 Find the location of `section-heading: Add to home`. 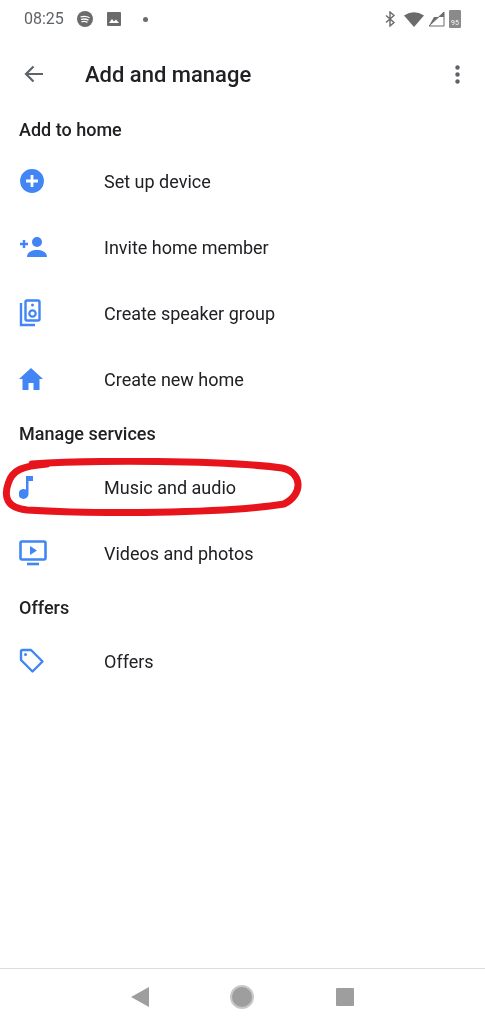

section-heading: Add to home is located at coordinates (70, 129).